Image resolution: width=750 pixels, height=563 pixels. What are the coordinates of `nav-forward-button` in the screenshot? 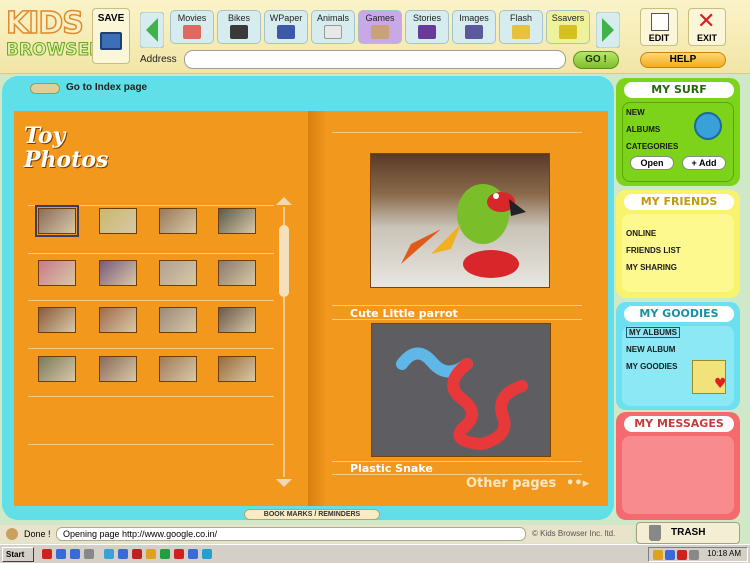 It's located at (608, 30).